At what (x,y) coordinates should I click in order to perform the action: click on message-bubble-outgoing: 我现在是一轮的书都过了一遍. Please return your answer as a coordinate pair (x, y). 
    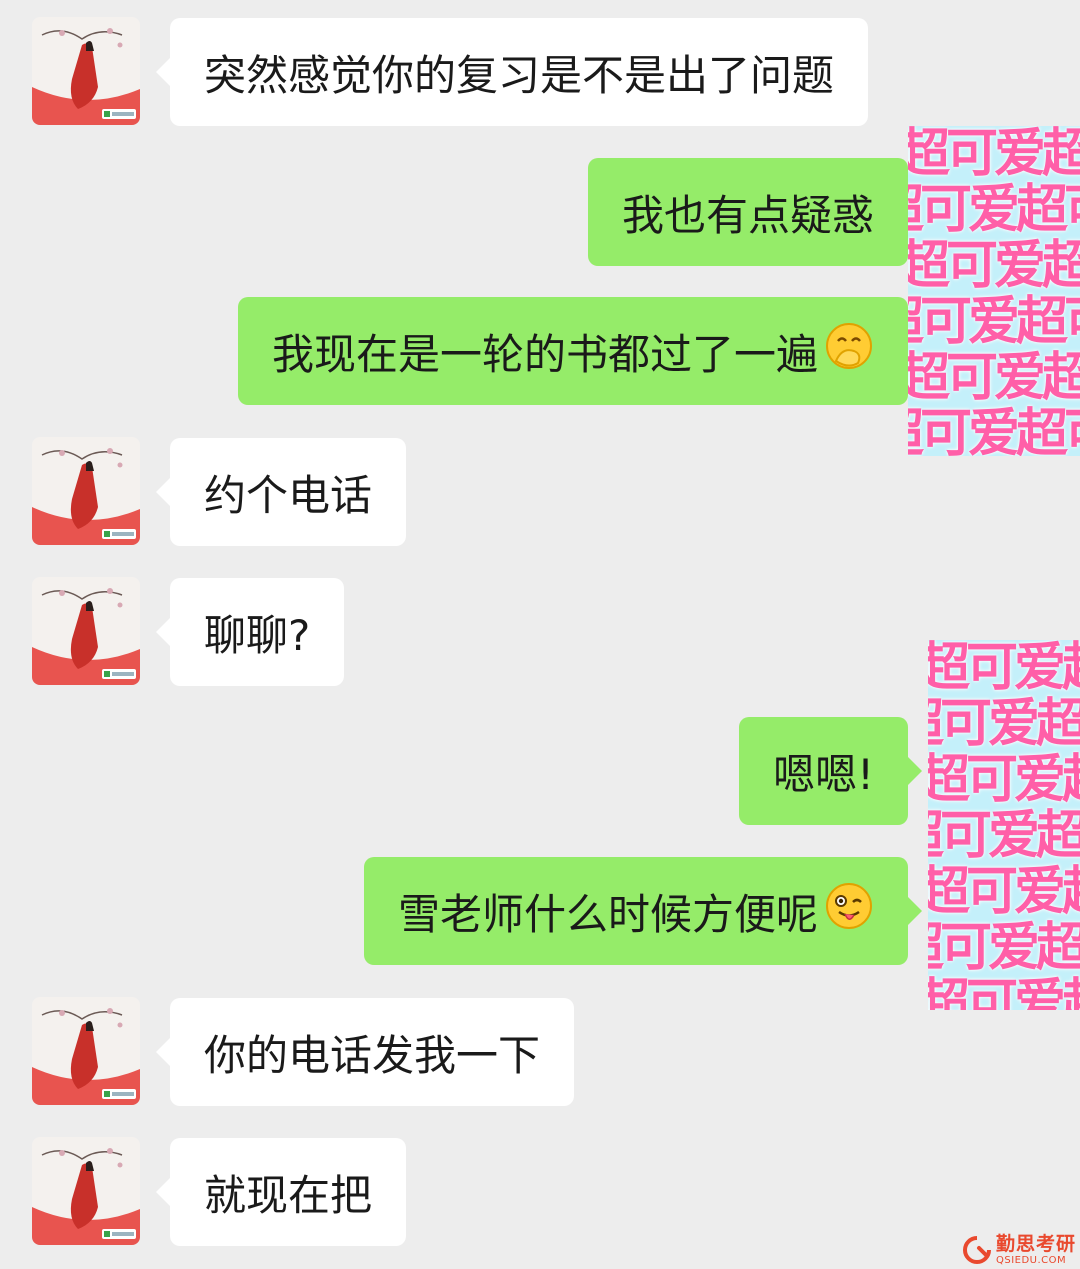
    Looking at the image, I should click on (580, 351).